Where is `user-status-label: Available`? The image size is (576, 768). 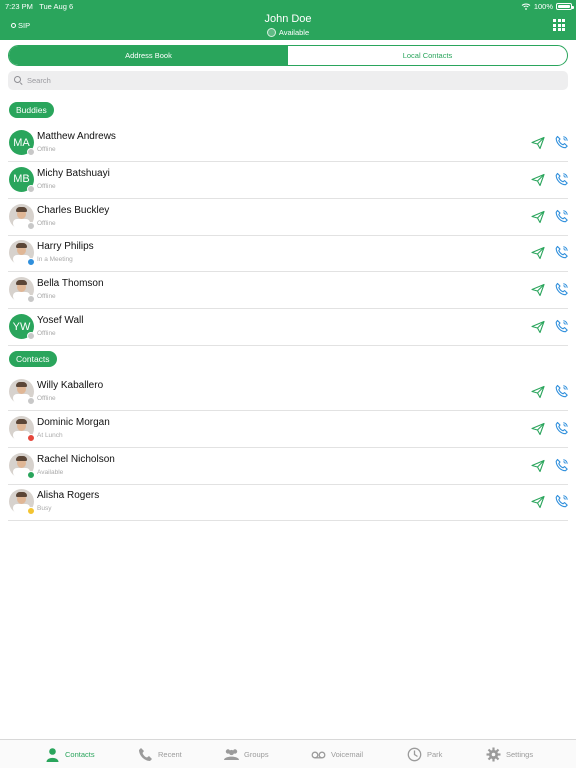 user-status-label: Available is located at coordinates (294, 32).